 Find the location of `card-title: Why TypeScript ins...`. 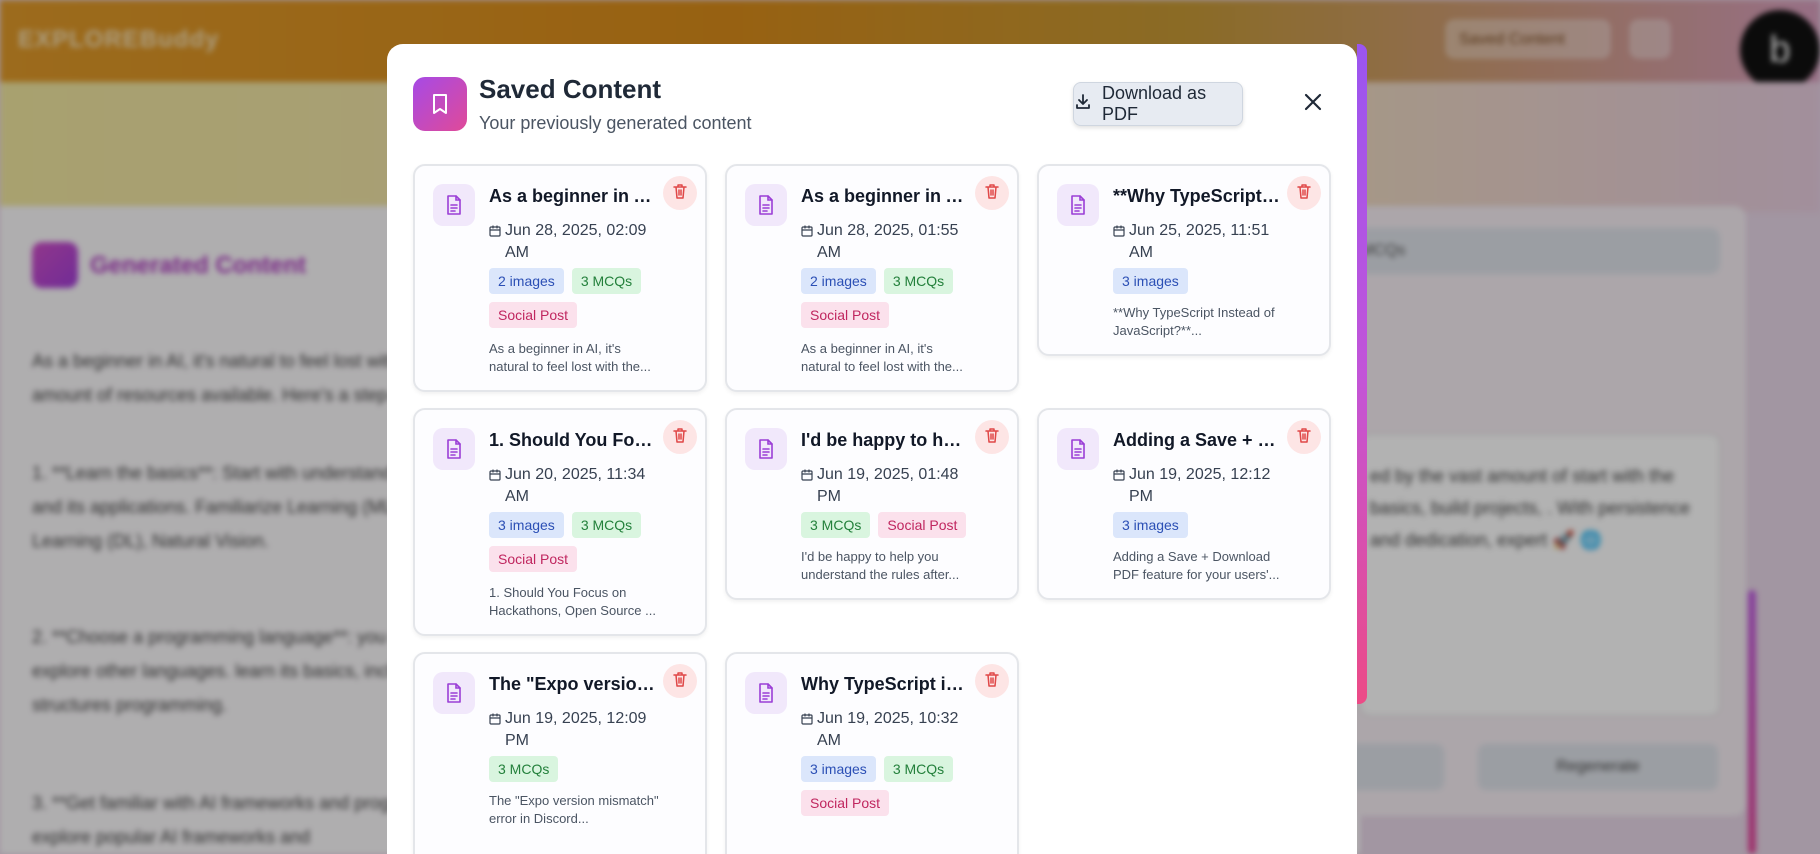

card-title: Why TypeScript ins... is located at coordinates (885, 684).